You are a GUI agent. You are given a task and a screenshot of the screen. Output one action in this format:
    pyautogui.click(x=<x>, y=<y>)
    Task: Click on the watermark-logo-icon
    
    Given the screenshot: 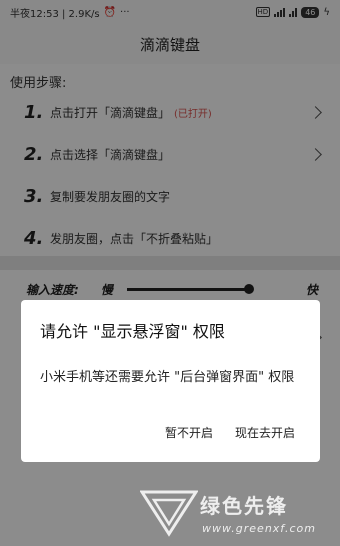 What is the action you would take?
    pyautogui.click(x=169, y=513)
    